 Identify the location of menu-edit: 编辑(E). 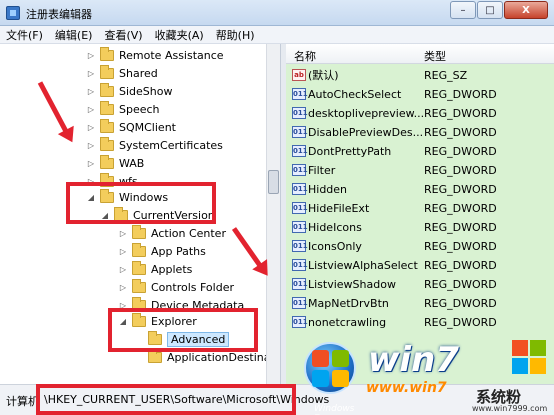
(74, 35).